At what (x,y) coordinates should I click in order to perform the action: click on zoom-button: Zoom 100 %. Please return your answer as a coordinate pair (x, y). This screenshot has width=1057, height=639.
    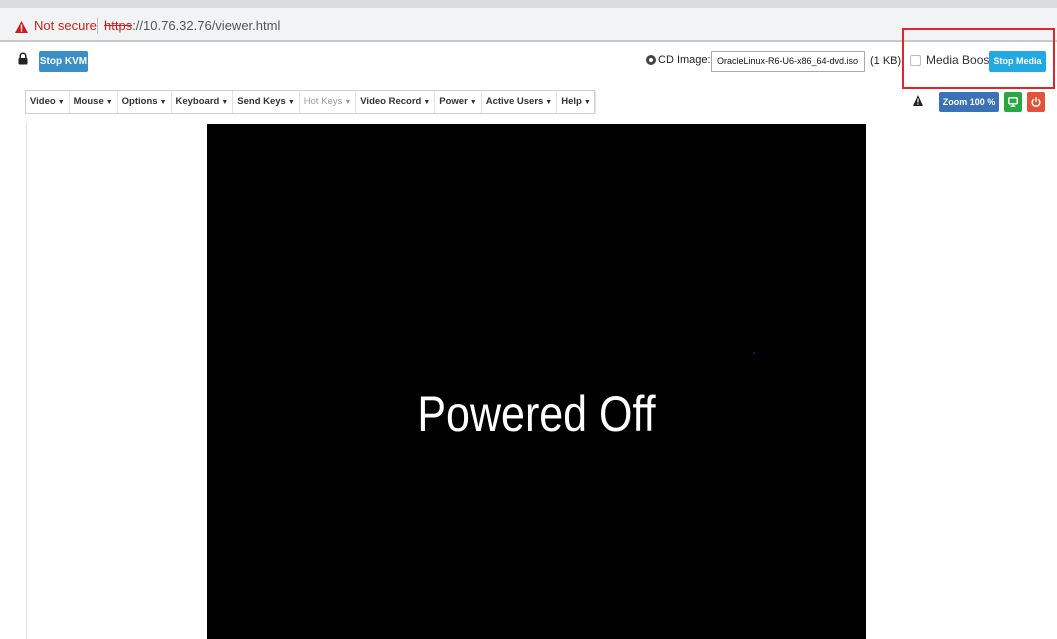
    Looking at the image, I should click on (969, 102).